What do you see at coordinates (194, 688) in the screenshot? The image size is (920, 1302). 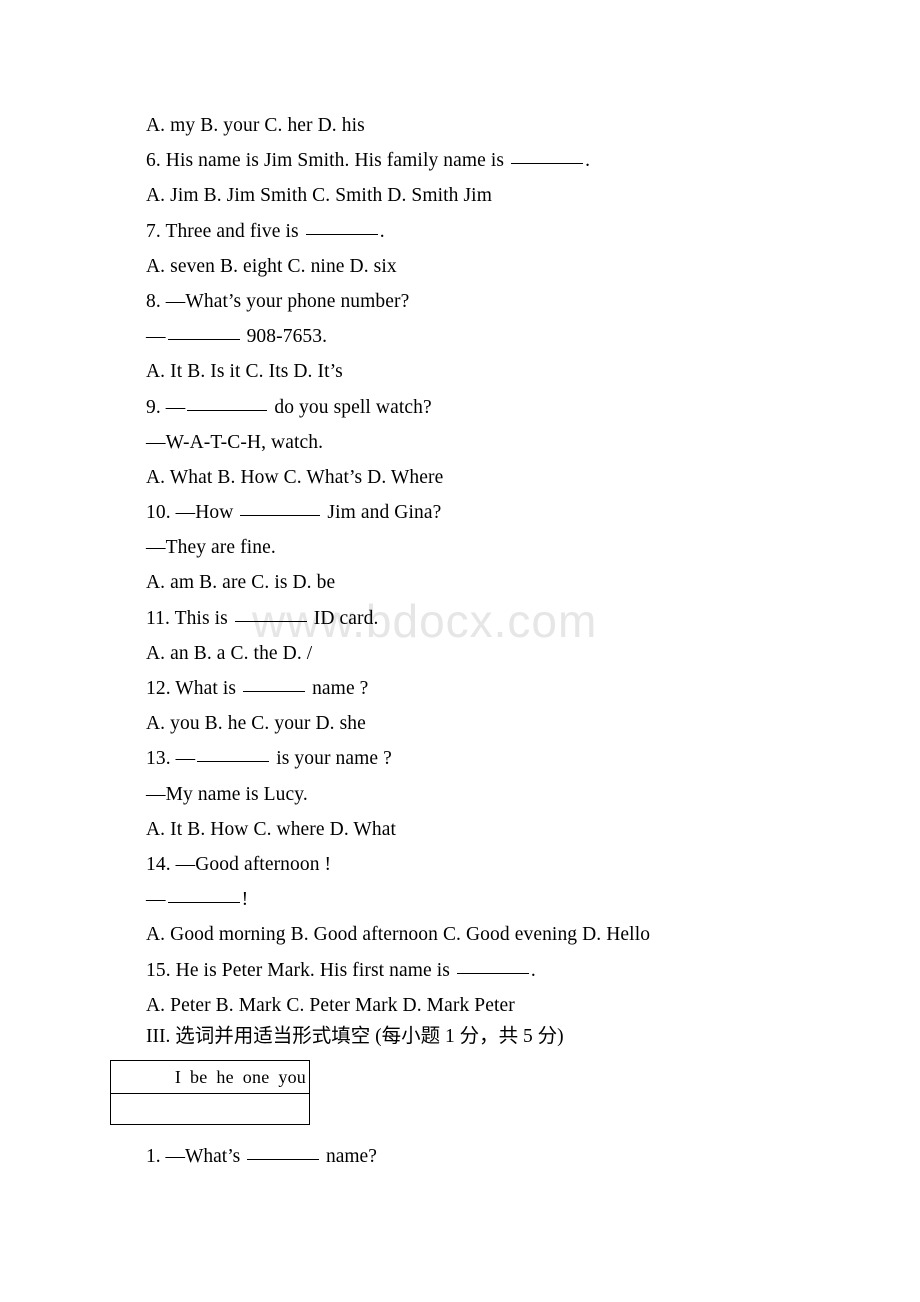 I see `line-text: 12. What is` at bounding box center [194, 688].